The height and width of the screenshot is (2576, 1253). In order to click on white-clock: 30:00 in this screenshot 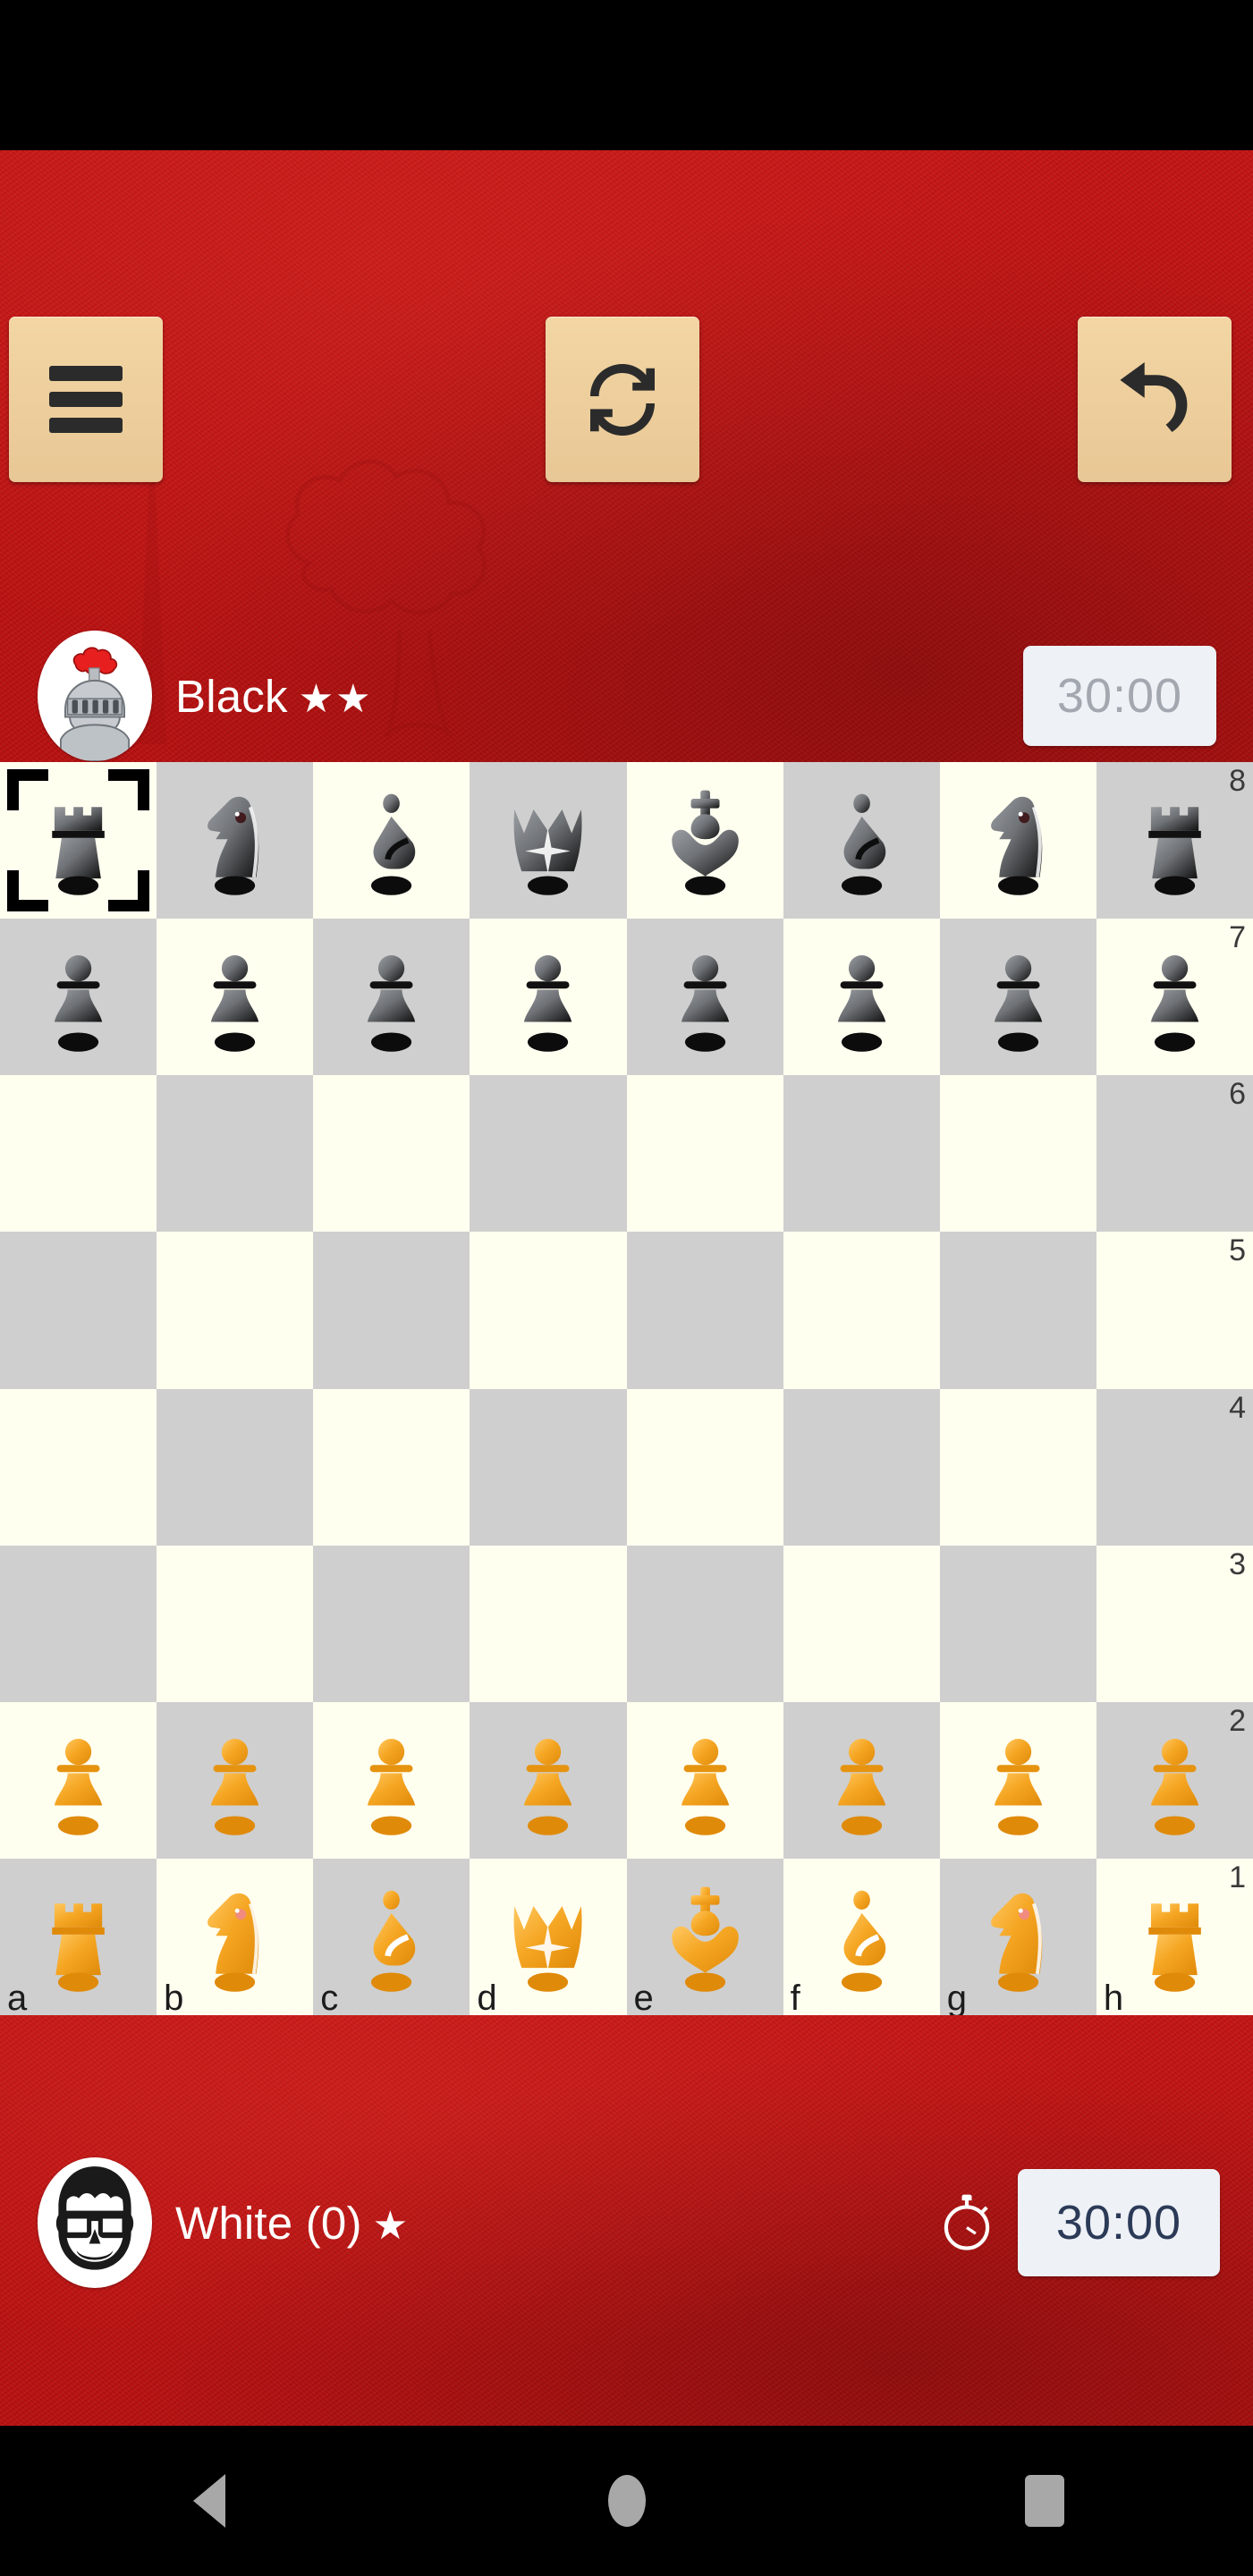, I will do `click(1119, 2222)`.